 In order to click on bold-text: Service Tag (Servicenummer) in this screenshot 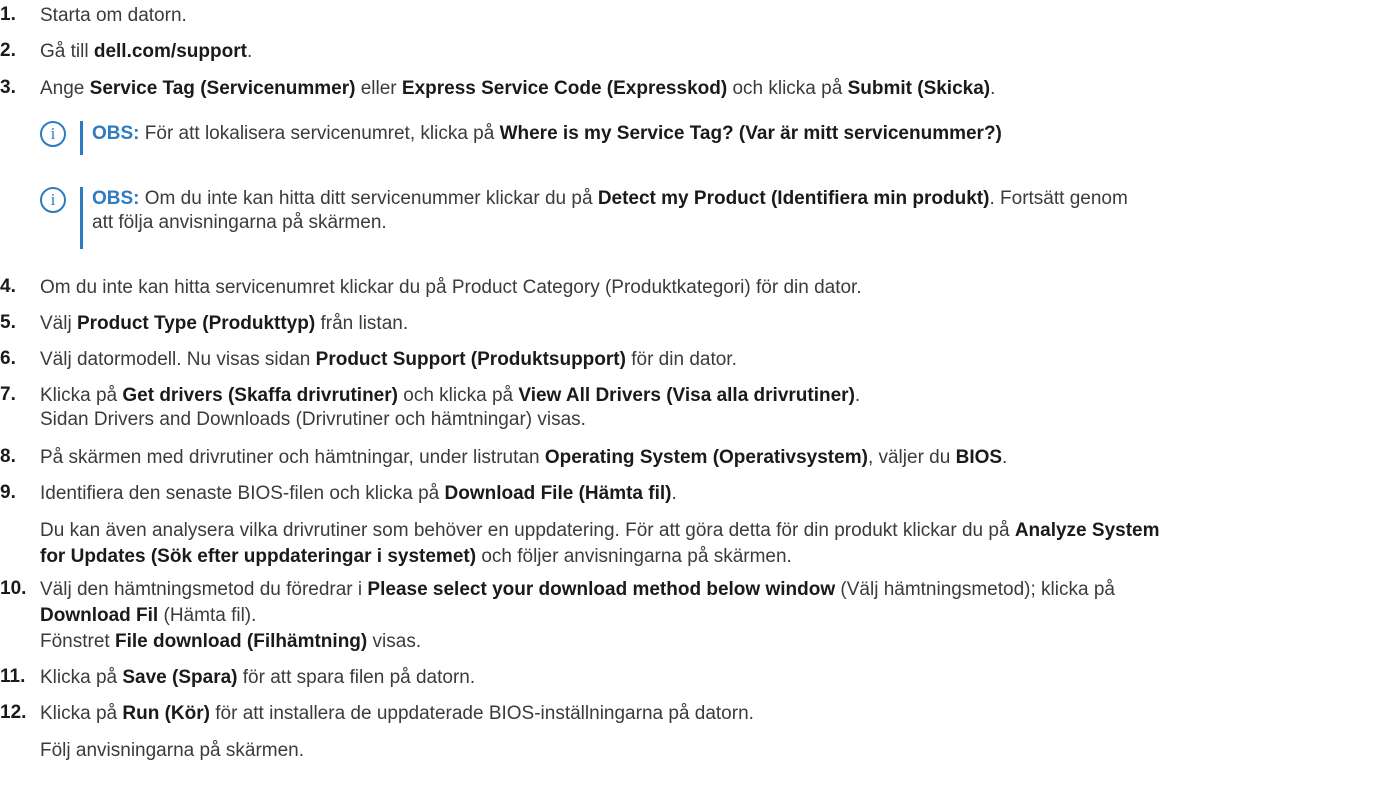, I will do `click(222, 88)`.